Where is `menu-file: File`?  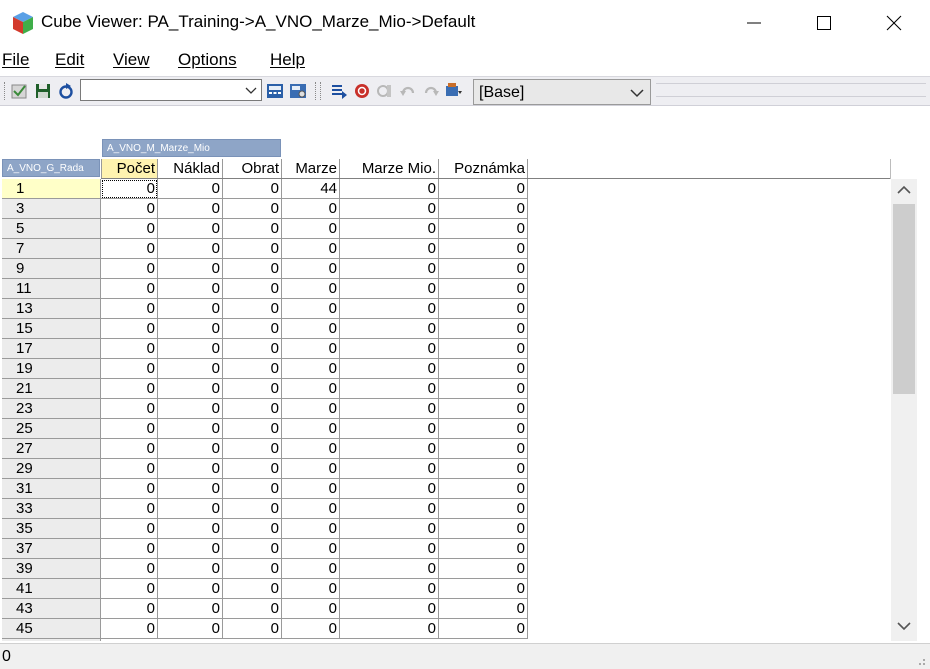 menu-file: File is located at coordinates (15, 60).